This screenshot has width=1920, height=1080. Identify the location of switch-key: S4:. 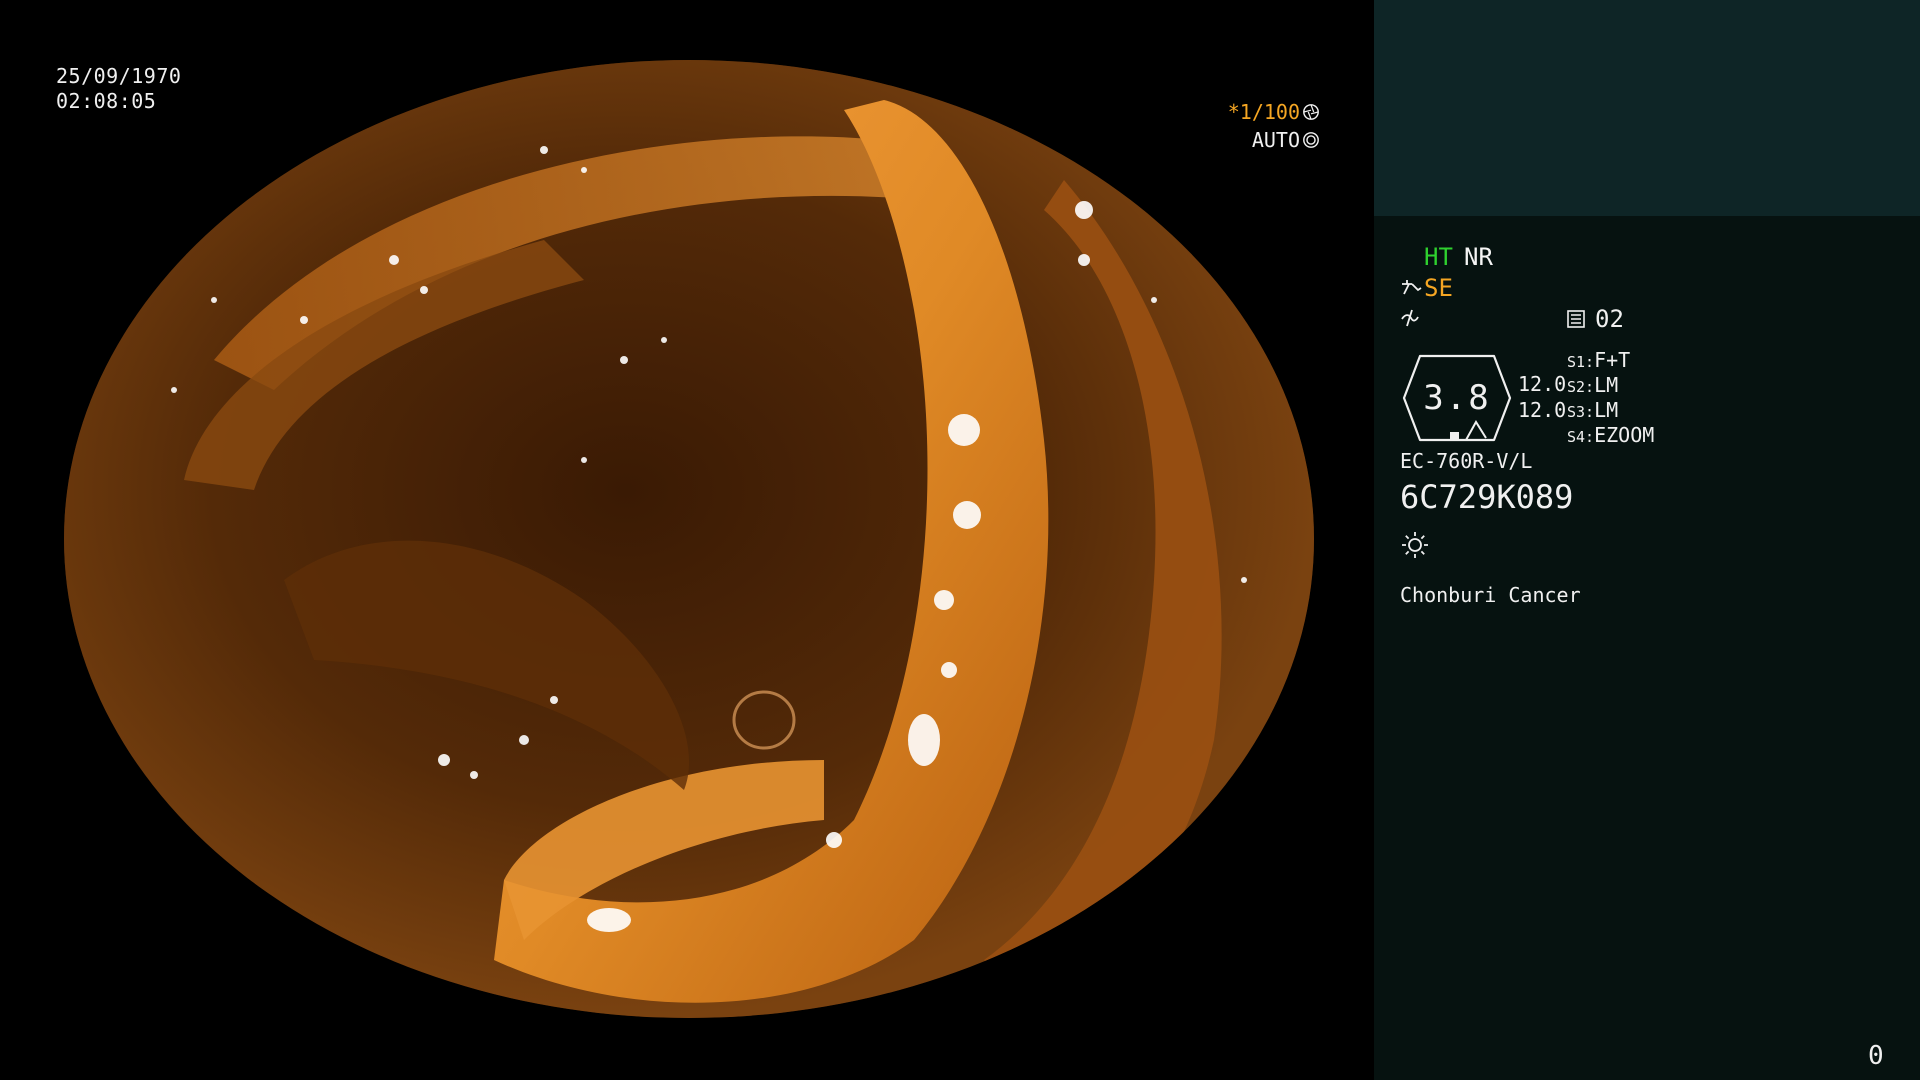
(1581, 437).